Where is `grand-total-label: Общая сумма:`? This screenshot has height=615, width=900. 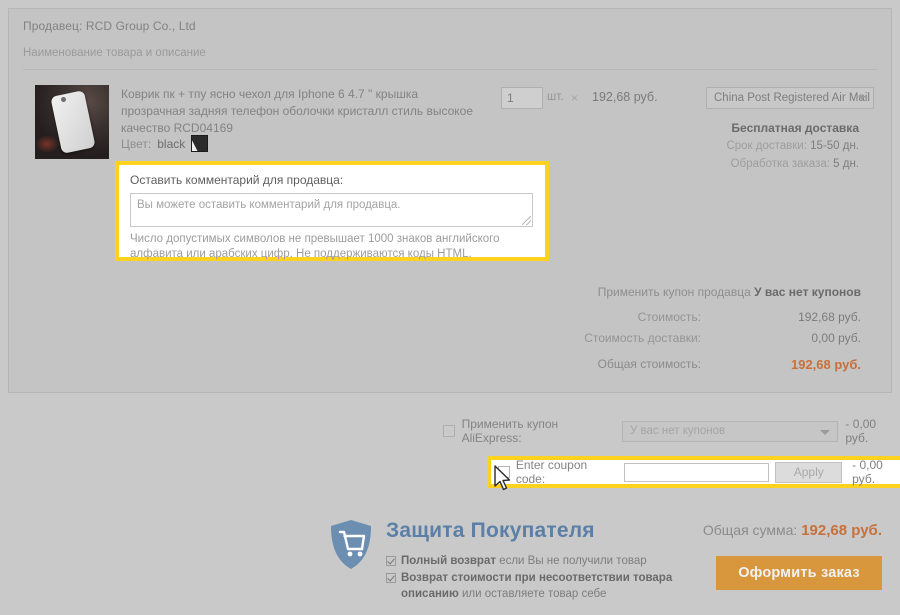
grand-total-label: Общая сумма: is located at coordinates (750, 530).